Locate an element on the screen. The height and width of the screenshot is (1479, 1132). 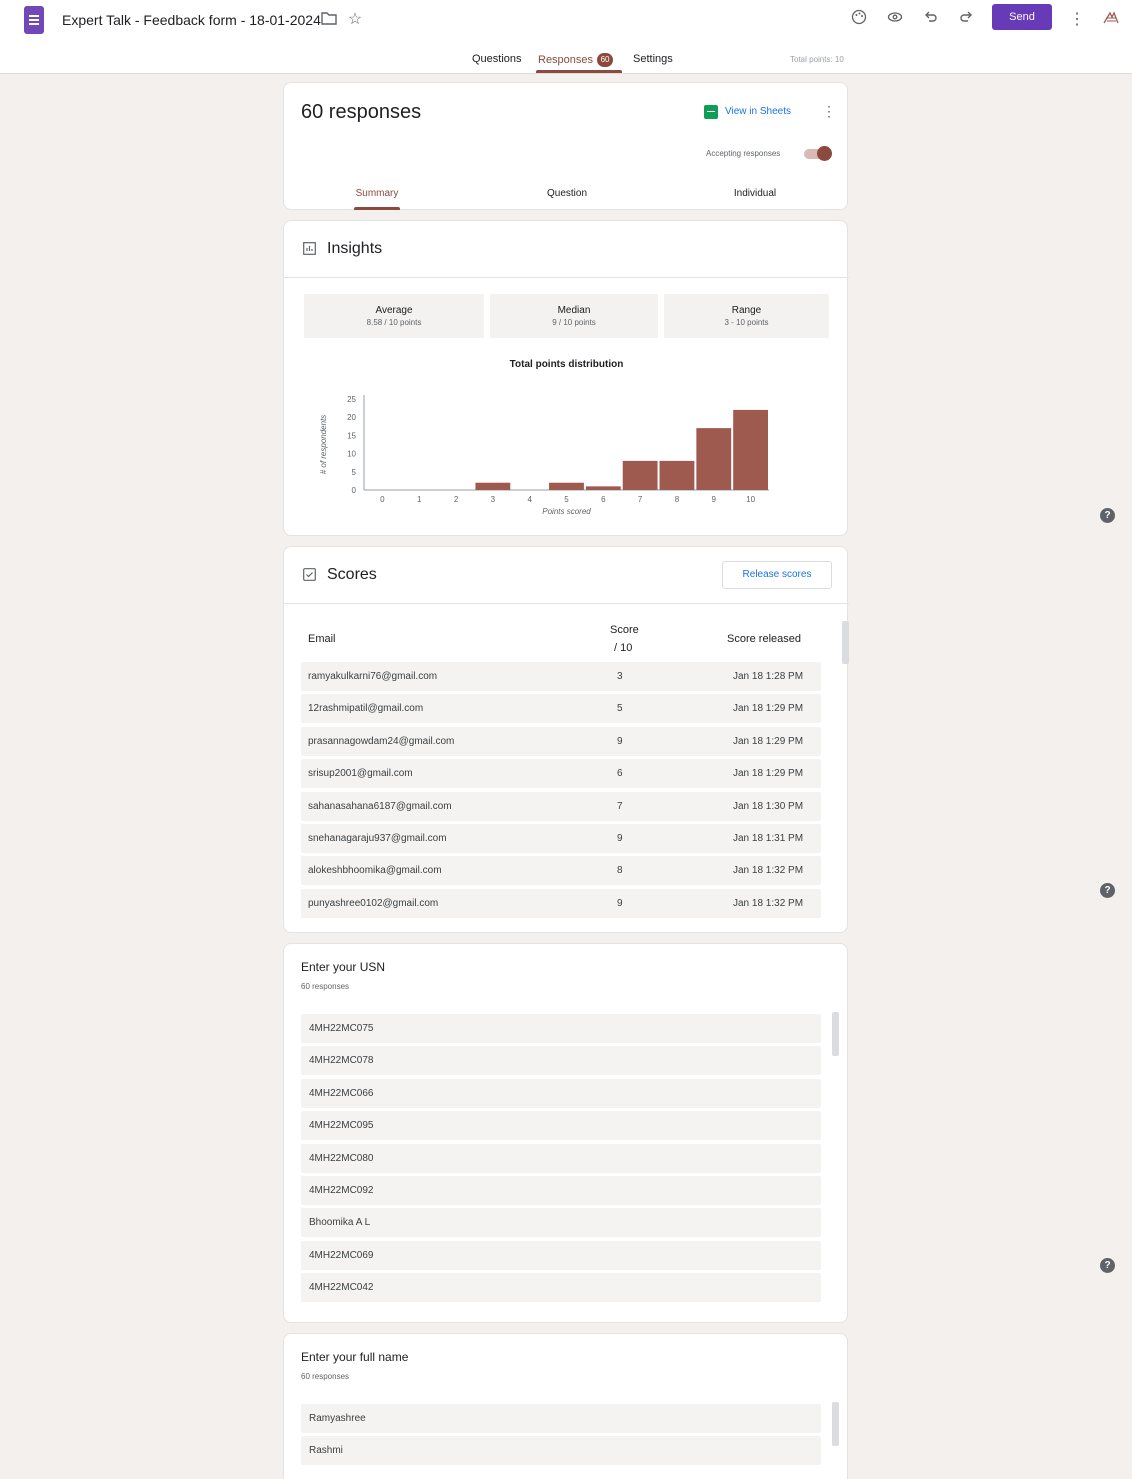
column-header-score-max: / 10 is located at coordinates (623, 648).